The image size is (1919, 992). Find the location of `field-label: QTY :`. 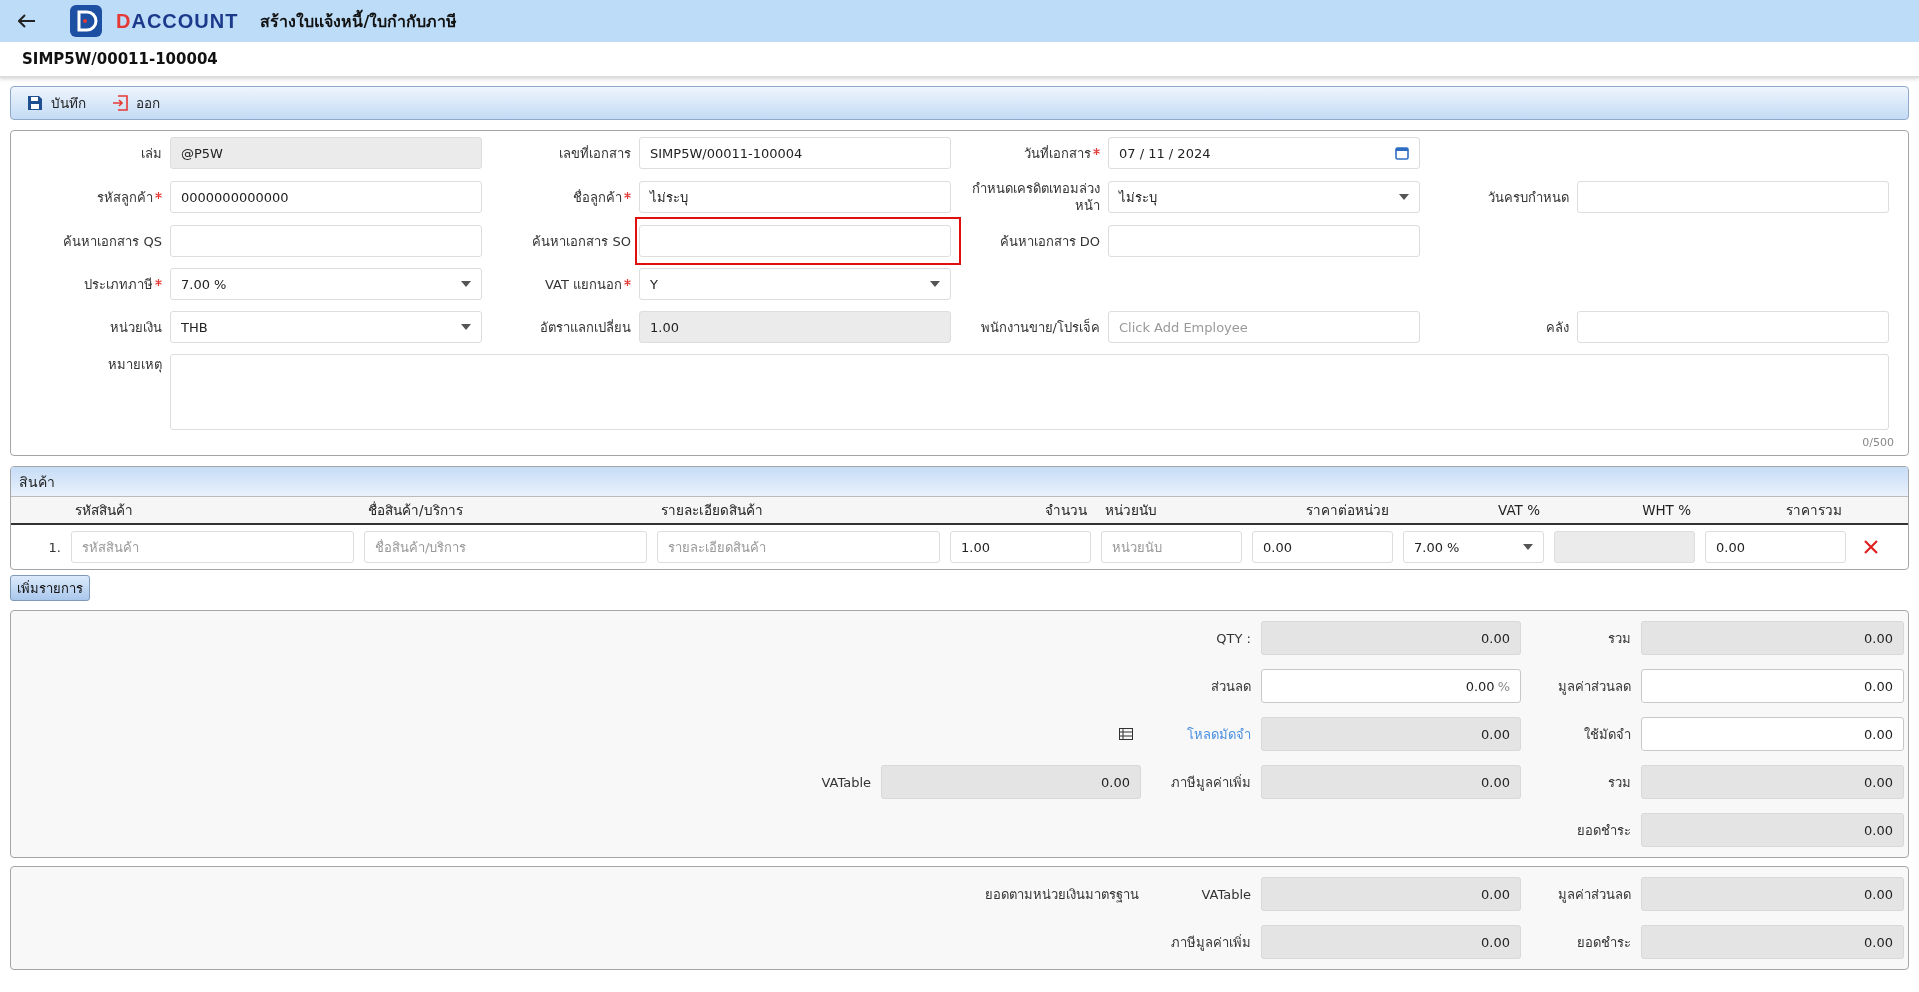

field-label: QTY : is located at coordinates (1233, 638).